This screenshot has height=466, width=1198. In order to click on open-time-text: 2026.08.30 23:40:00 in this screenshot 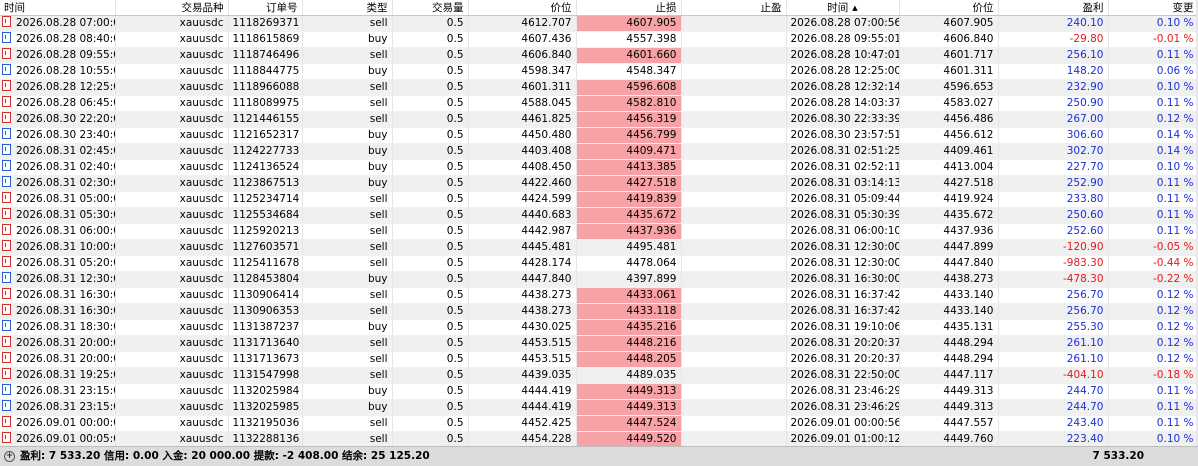, I will do `click(65, 135)`.